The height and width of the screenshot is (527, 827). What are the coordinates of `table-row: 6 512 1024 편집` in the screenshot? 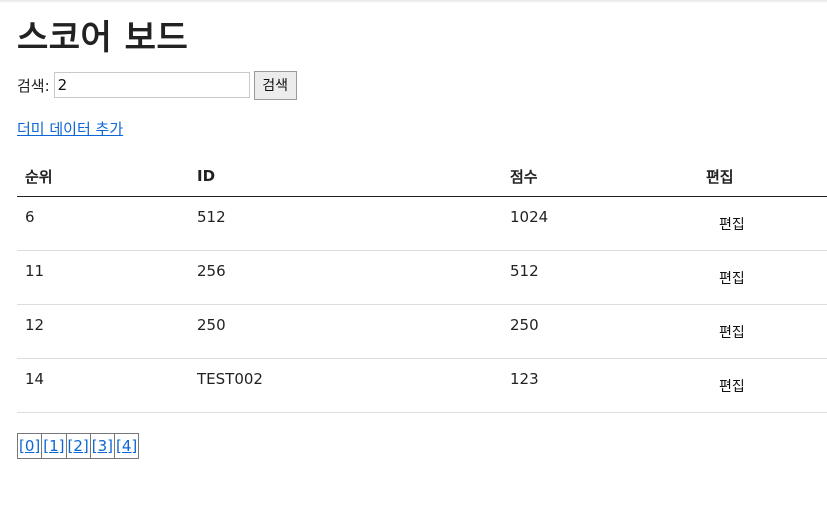 It's located at (422, 223).